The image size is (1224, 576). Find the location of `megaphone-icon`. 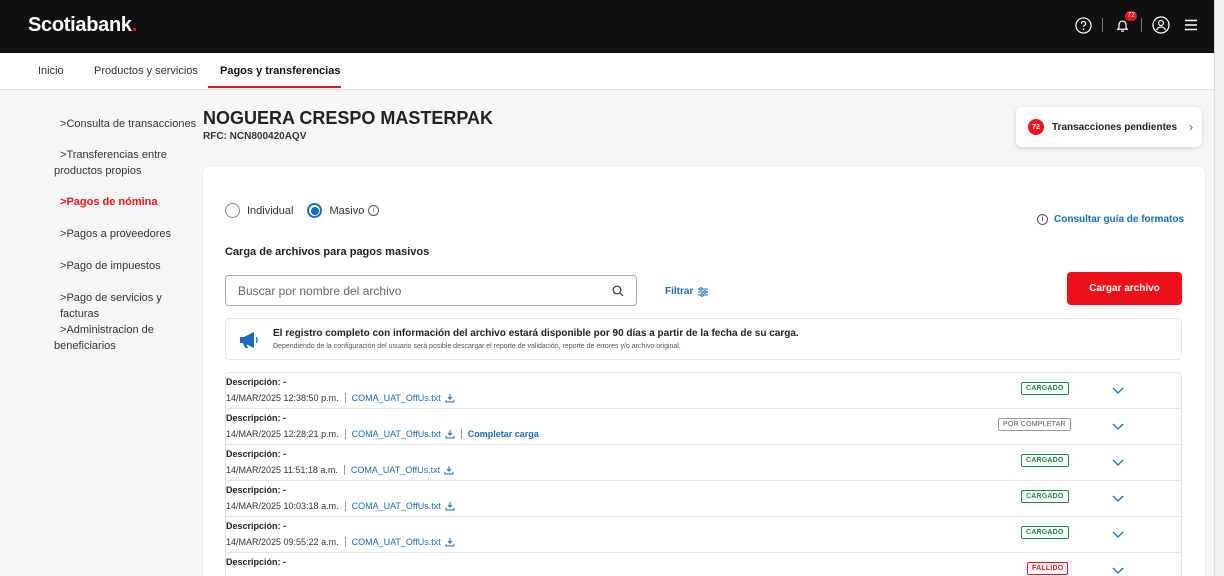

megaphone-icon is located at coordinates (249, 340).